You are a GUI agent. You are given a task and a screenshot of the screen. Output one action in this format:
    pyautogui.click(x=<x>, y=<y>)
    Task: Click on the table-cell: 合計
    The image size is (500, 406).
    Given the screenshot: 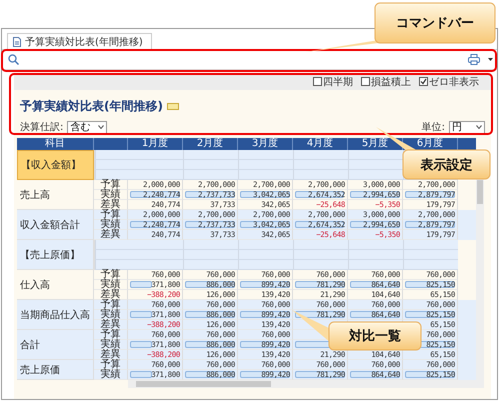 What is the action you would take?
    pyautogui.click(x=55, y=345)
    